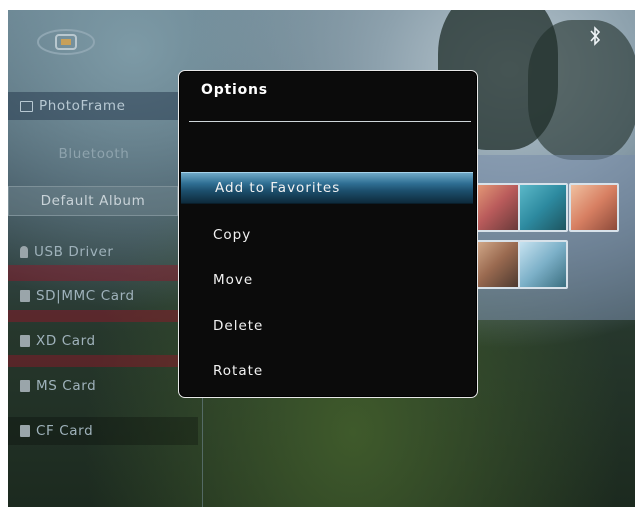  What do you see at coordinates (66, 341) in the screenshot?
I see `sidebar-item-label: XD Card` at bounding box center [66, 341].